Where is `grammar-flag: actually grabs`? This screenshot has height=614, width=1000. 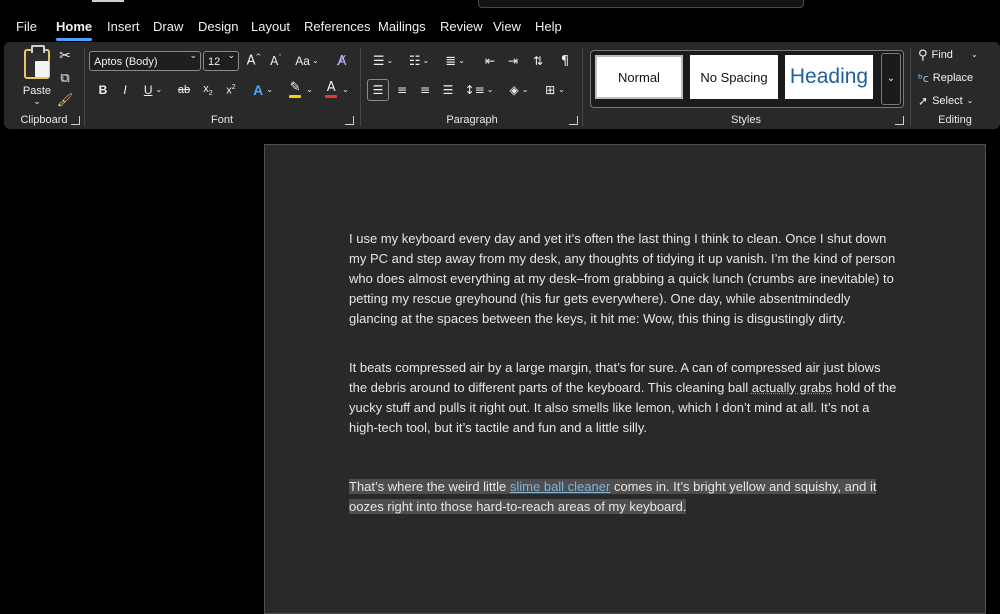
grammar-flag: actually grabs is located at coordinates (792, 387).